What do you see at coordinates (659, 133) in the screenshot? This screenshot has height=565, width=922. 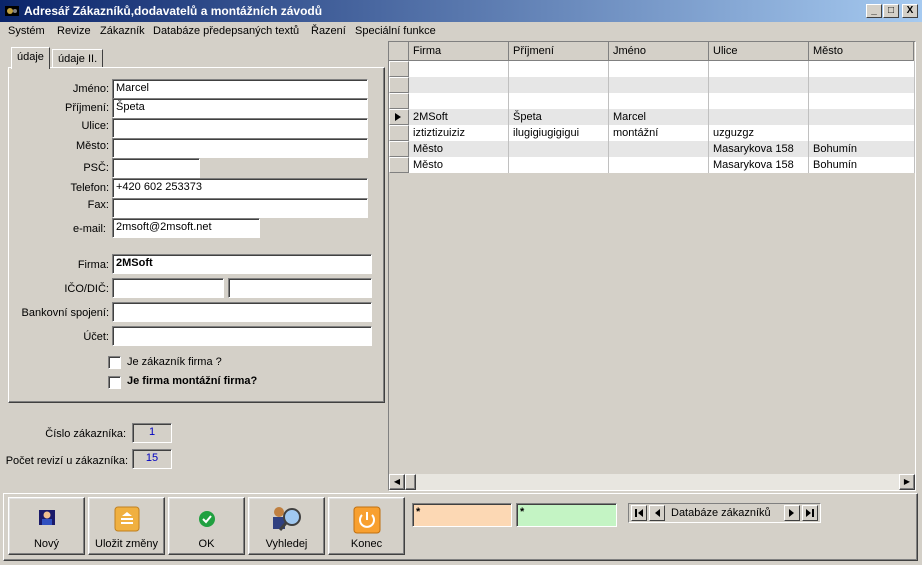 I see `grid-cell: montážní` at bounding box center [659, 133].